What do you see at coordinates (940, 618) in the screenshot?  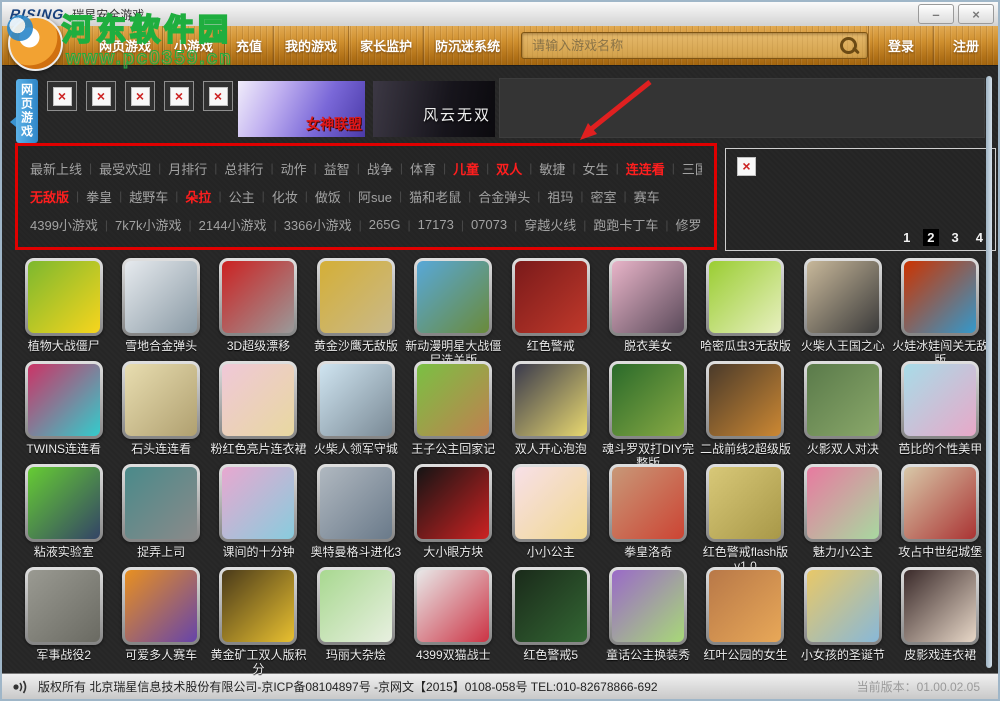 I see `game-item: 皮影戏连衣裙` at bounding box center [940, 618].